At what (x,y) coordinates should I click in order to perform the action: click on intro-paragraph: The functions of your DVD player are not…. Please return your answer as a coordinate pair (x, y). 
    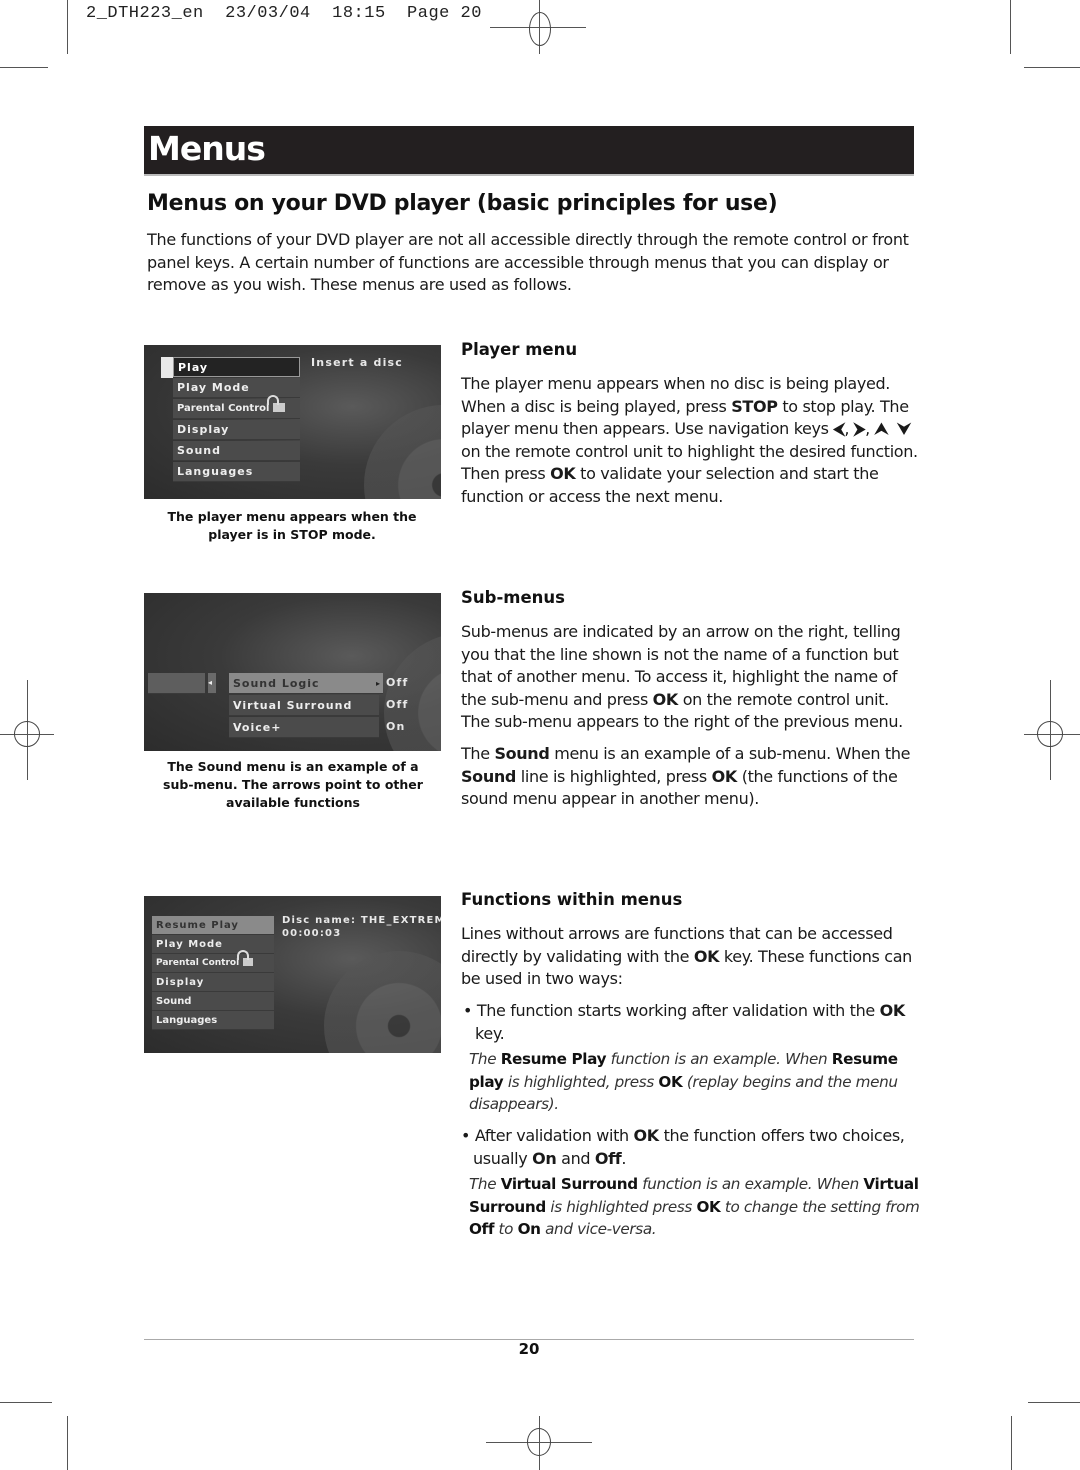
    Looking at the image, I should click on (528, 262).